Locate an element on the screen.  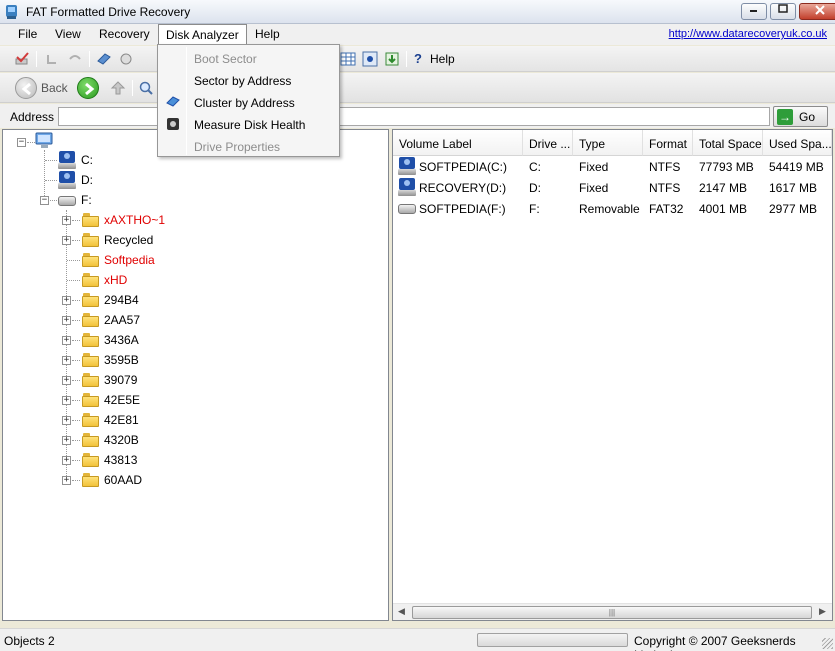
navigation-toolbar: Back is located at coordinates (417, 88).